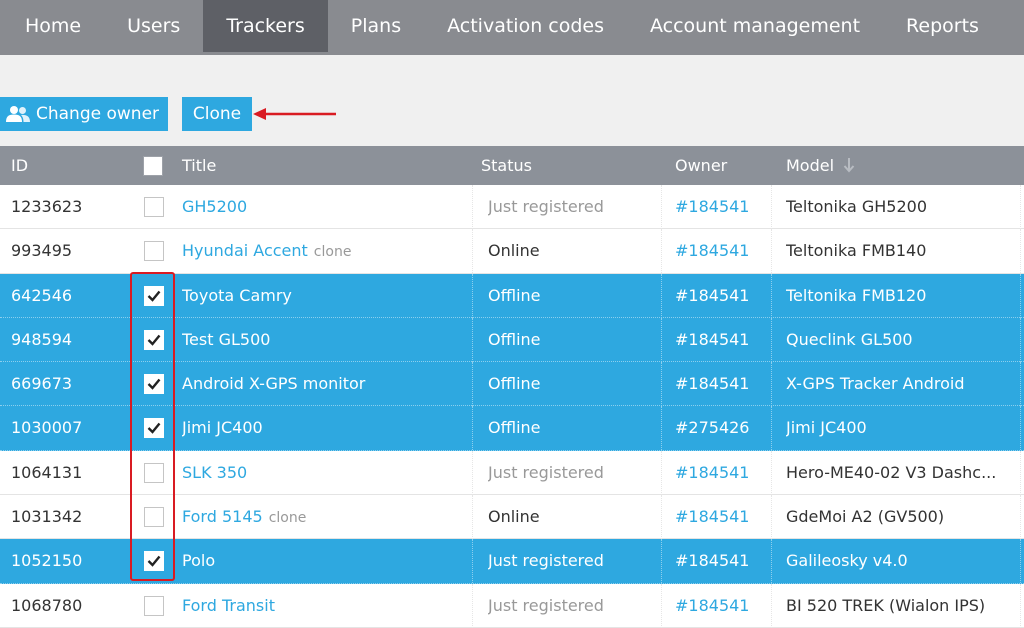 The height and width of the screenshot is (628, 1024). I want to click on row-model: Teltonika FMB140, so click(856, 251).